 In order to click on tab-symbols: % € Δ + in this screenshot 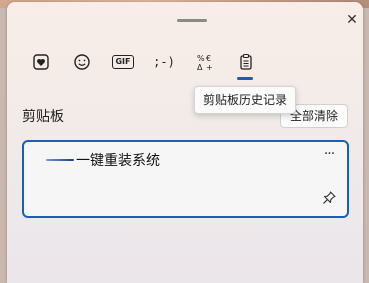, I will do `click(205, 62)`.